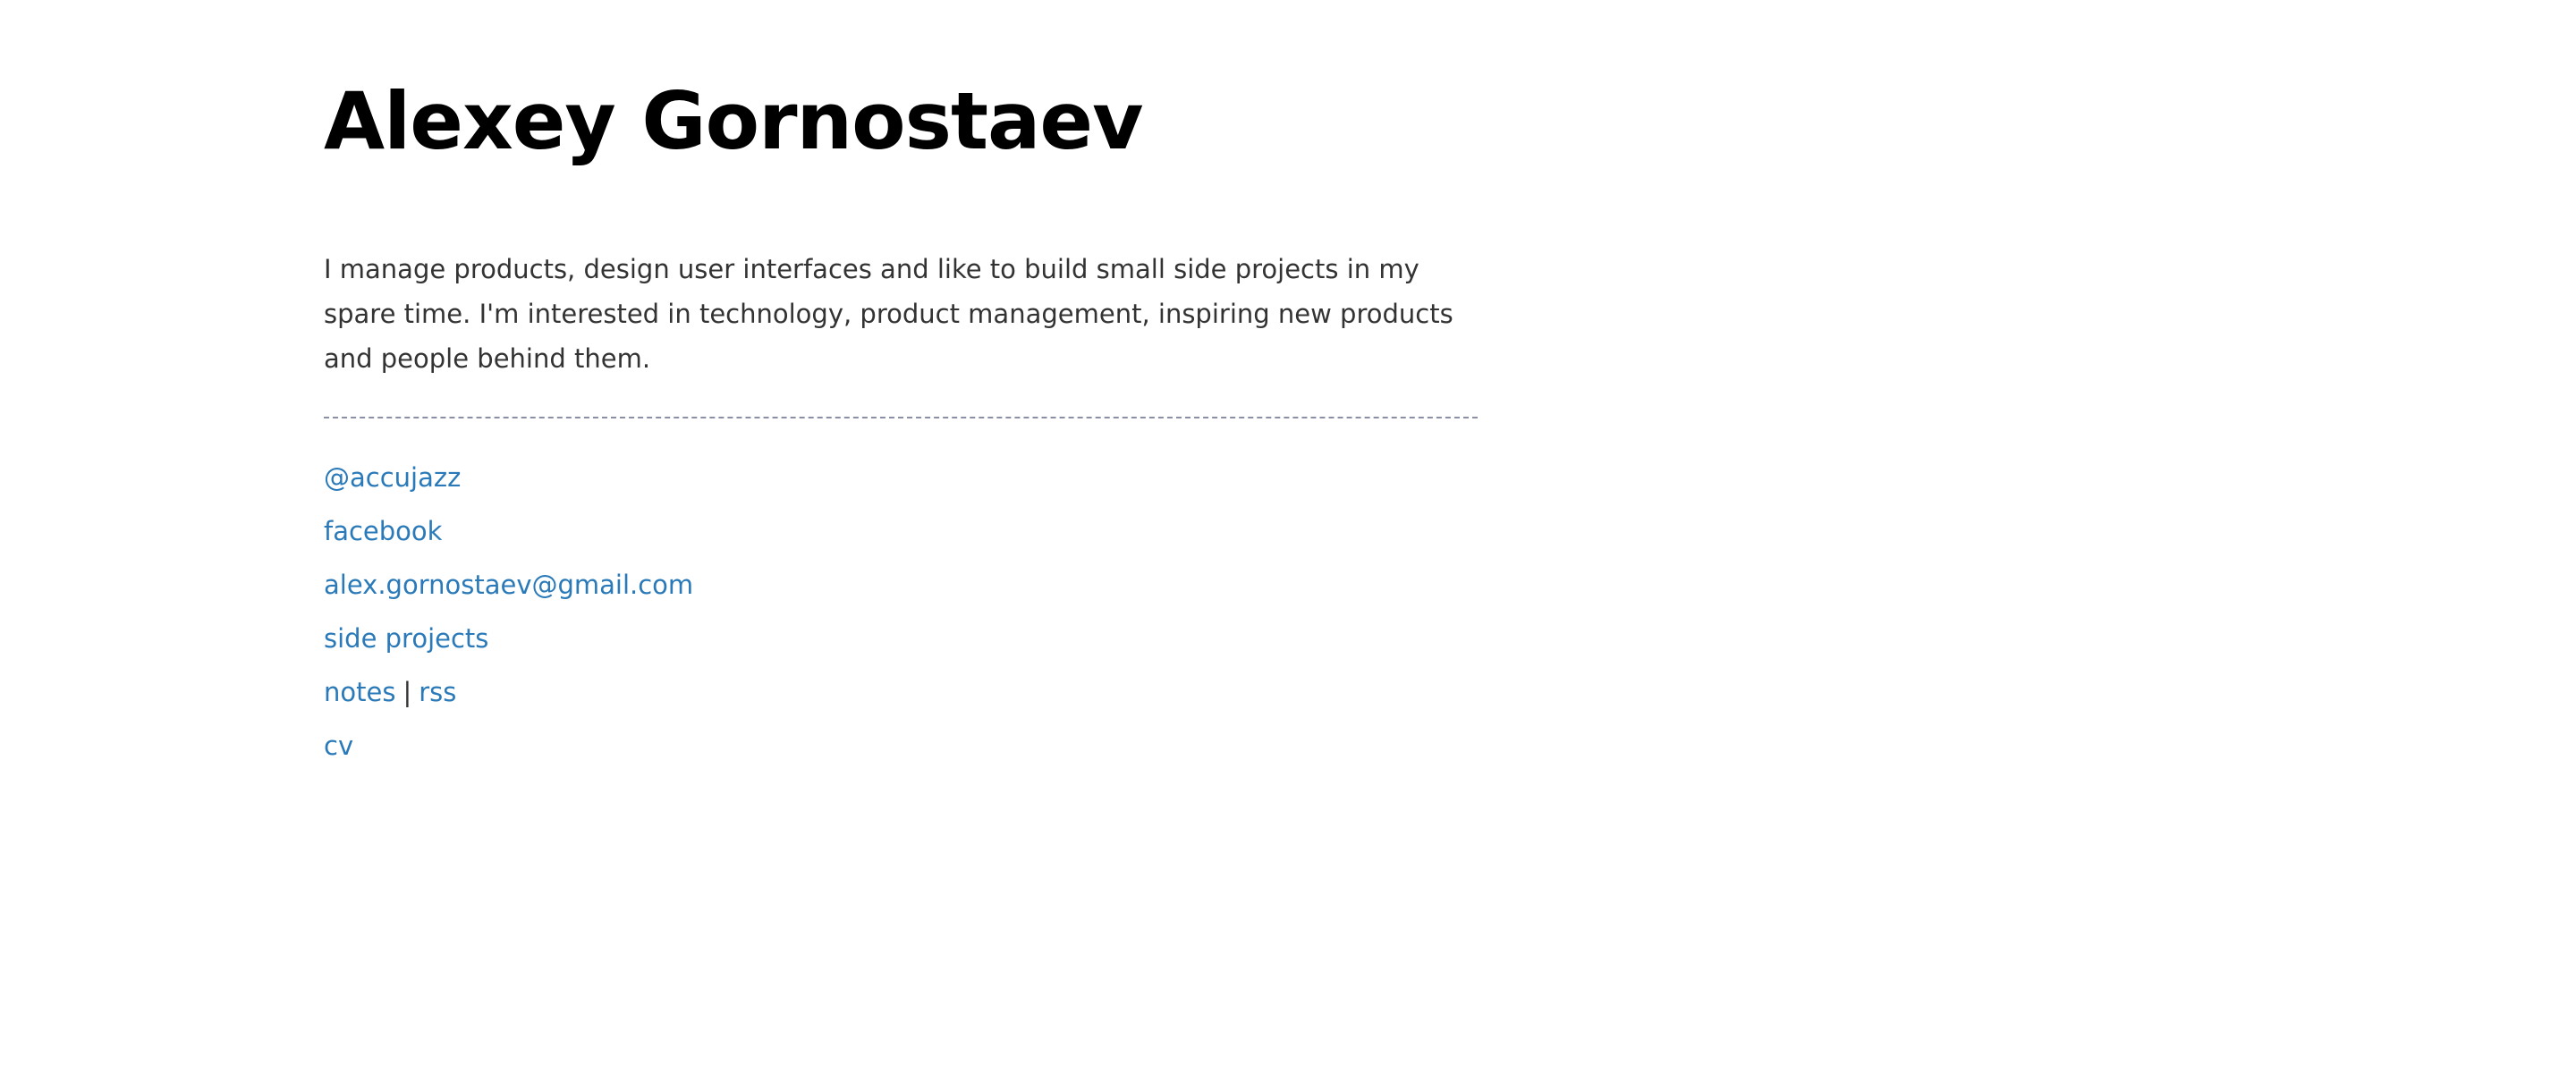  What do you see at coordinates (901, 594) in the screenshot?
I see `list-item: alex.gornostaev@gmail.com` at bounding box center [901, 594].